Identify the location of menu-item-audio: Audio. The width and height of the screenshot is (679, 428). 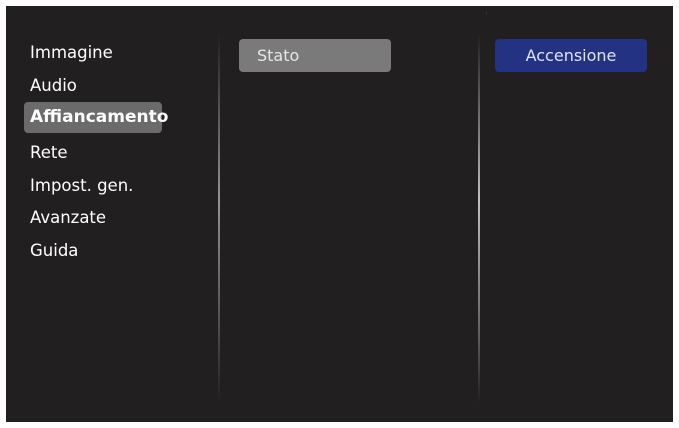
(53, 86).